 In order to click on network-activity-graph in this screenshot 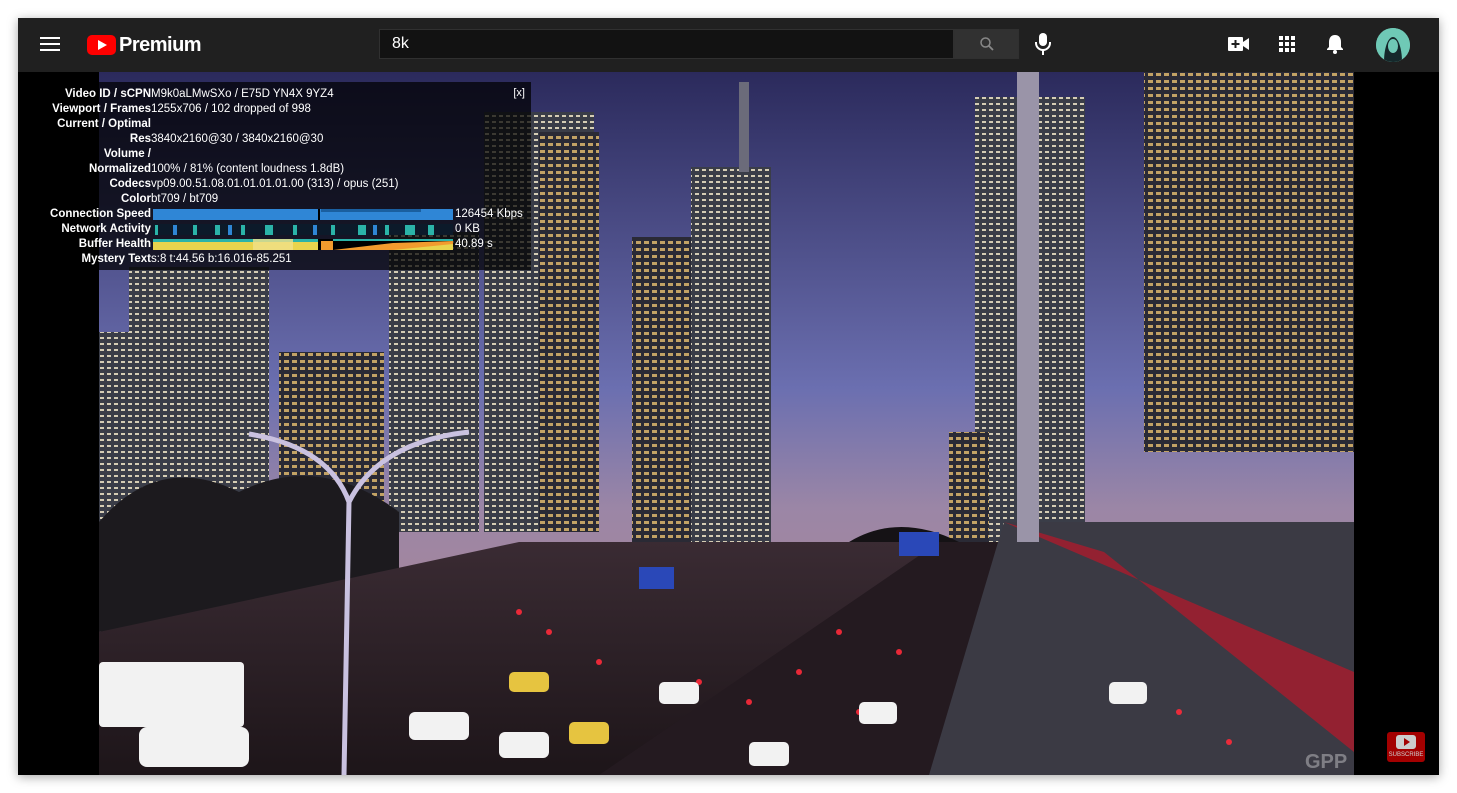, I will do `click(303, 229)`.